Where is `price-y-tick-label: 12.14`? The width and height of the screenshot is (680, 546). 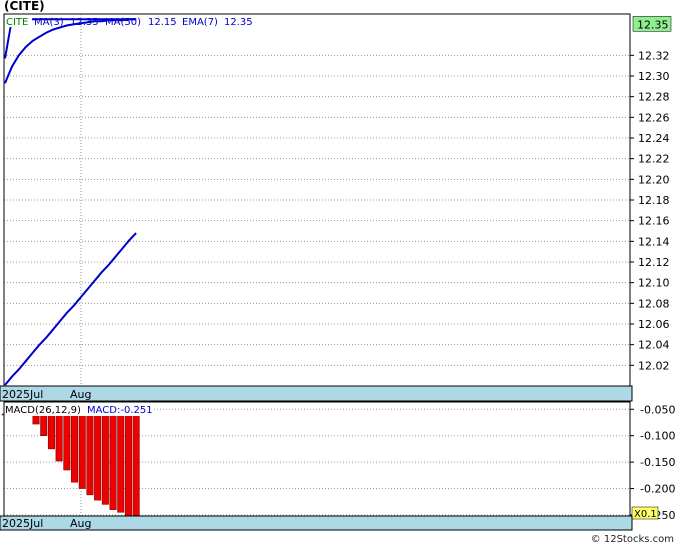 price-y-tick-label: 12.14 is located at coordinates (654, 241).